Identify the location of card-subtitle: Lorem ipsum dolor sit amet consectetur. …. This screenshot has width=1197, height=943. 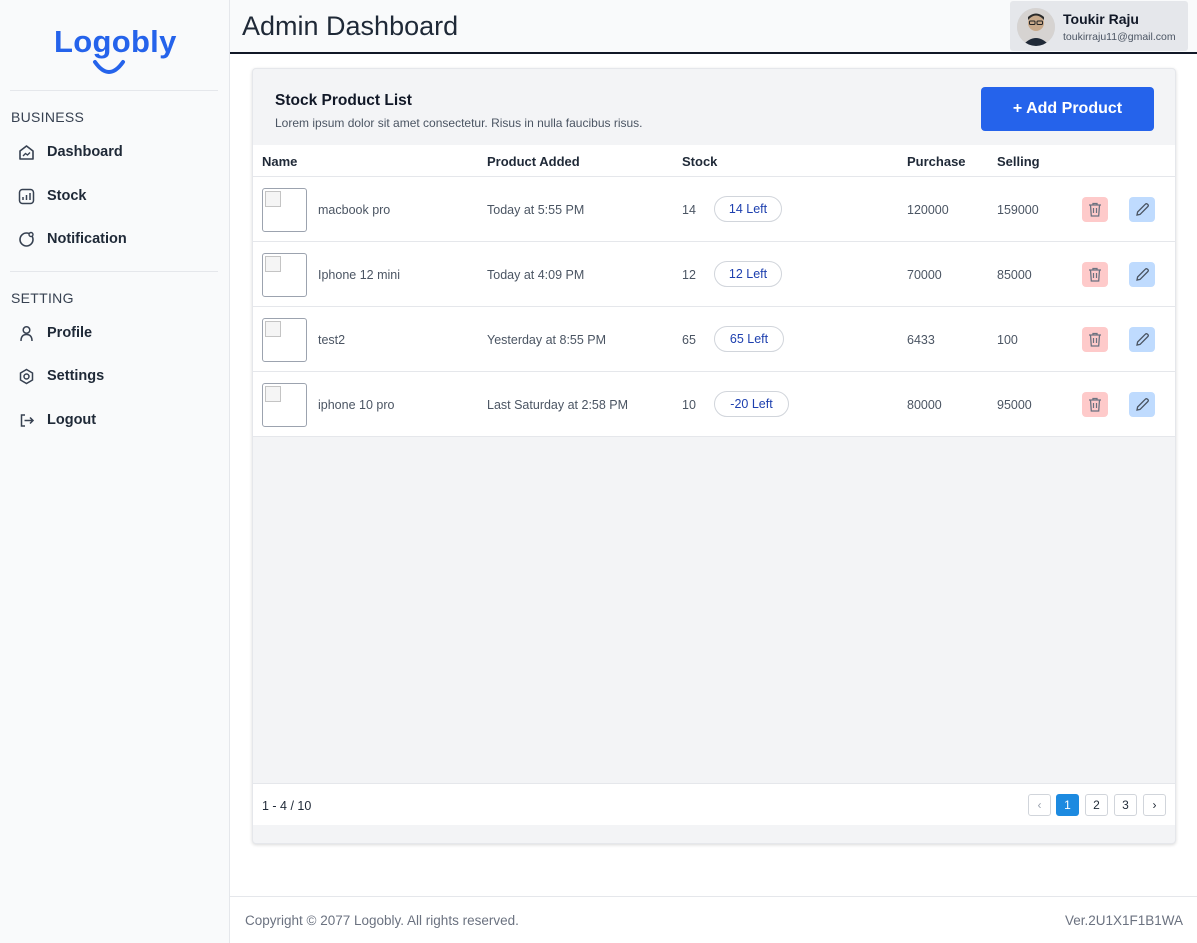
(459, 123).